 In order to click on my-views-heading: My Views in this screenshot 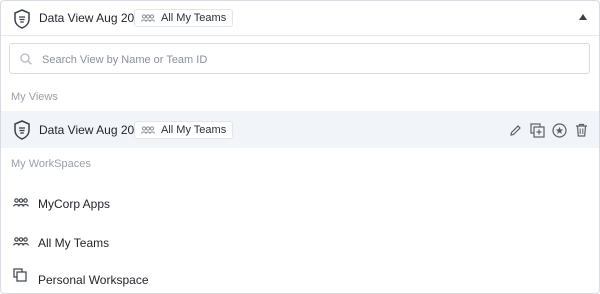, I will do `click(34, 97)`.